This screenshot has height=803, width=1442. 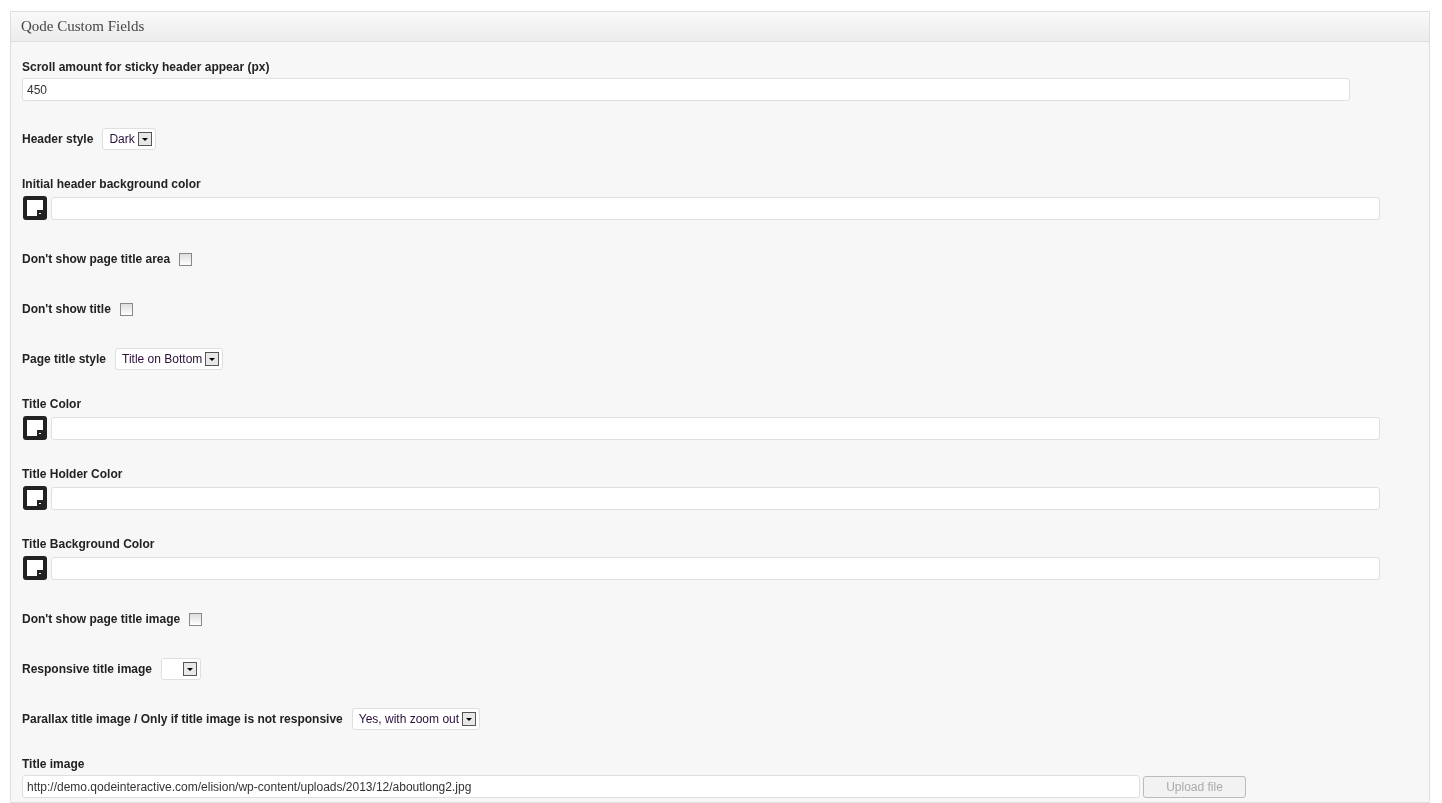 What do you see at coordinates (169, 359) in the screenshot?
I see `dropdown: Title on Bottom` at bounding box center [169, 359].